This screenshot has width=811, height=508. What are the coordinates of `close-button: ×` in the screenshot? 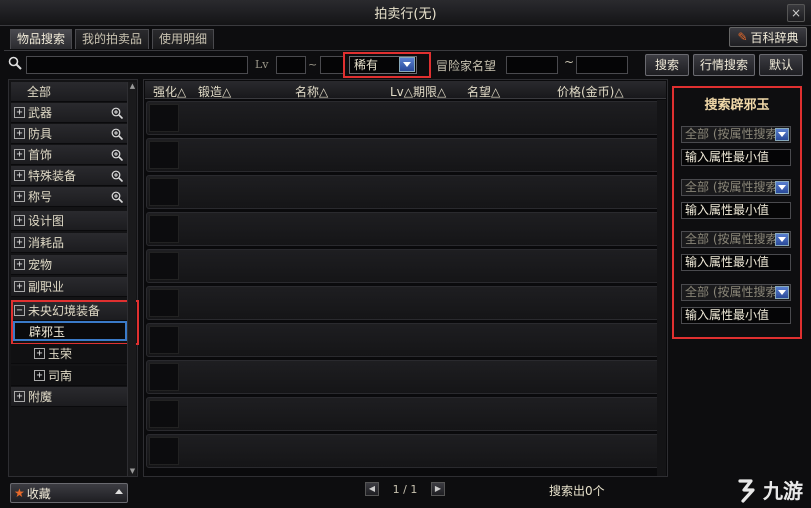 It's located at (796, 13).